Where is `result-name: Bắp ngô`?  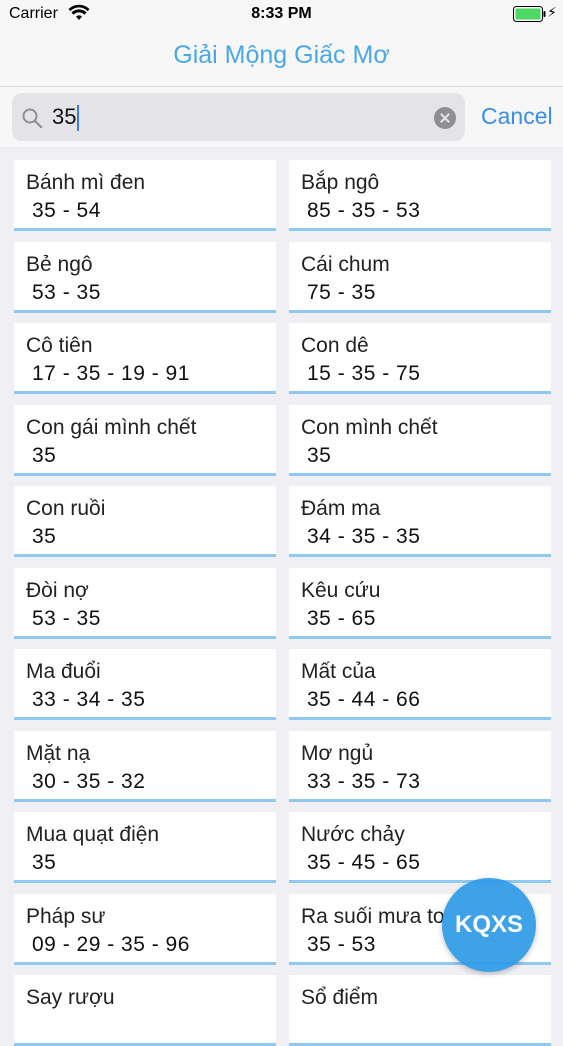 result-name: Bắp ngô is located at coordinates (340, 182).